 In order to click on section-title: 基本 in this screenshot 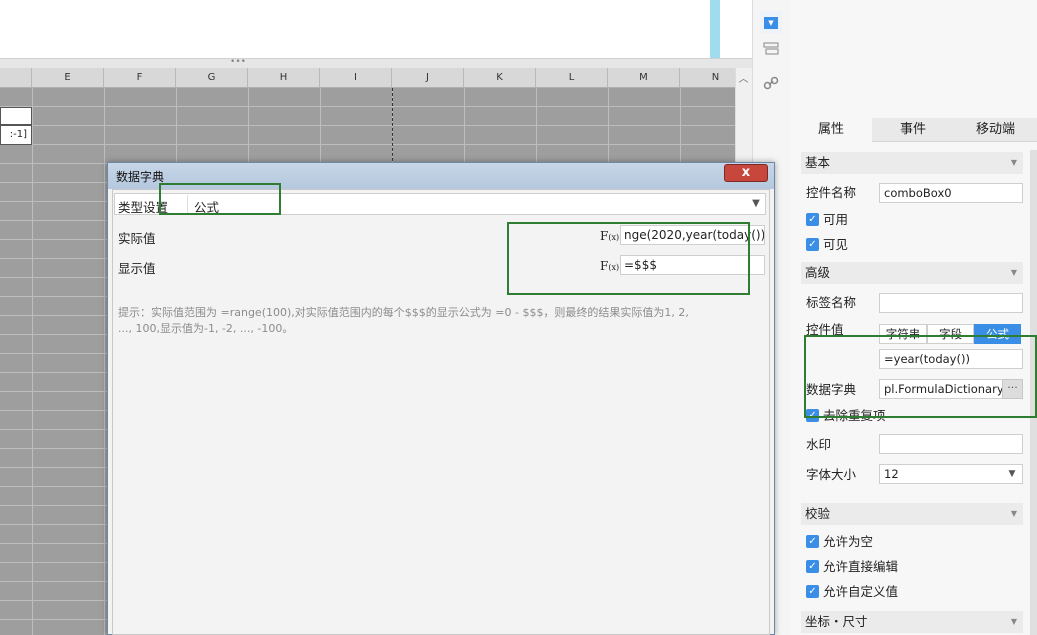, I will do `click(818, 162)`.